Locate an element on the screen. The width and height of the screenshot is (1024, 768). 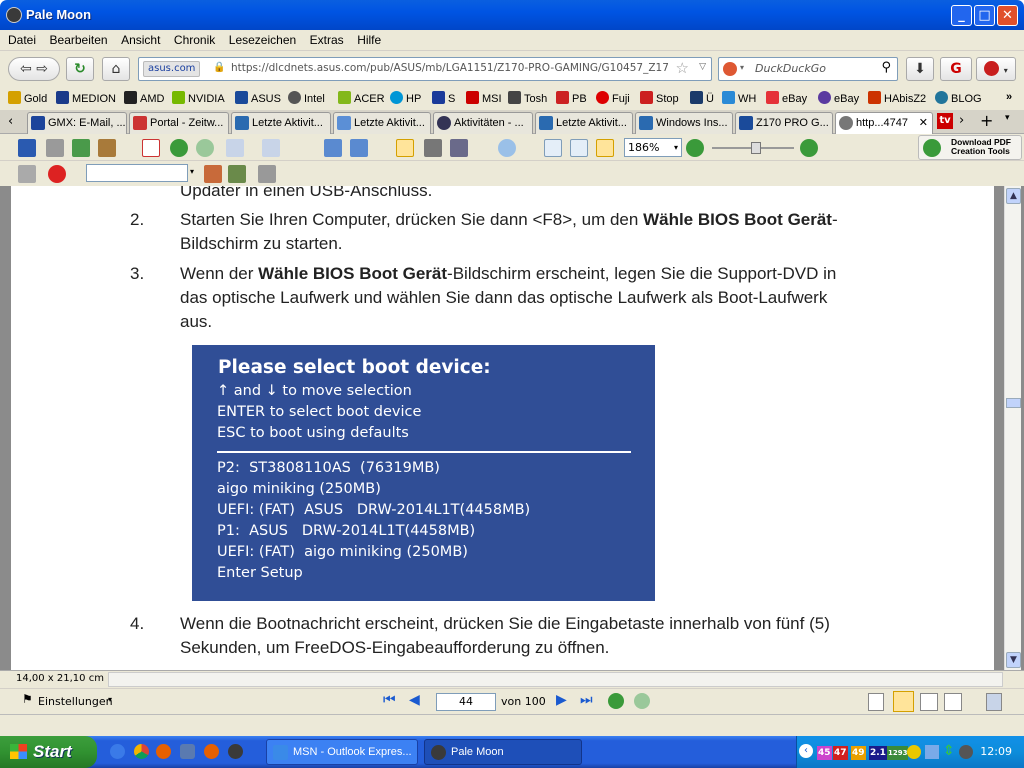
bookmark-item: WH is located at coordinates (739, 98).